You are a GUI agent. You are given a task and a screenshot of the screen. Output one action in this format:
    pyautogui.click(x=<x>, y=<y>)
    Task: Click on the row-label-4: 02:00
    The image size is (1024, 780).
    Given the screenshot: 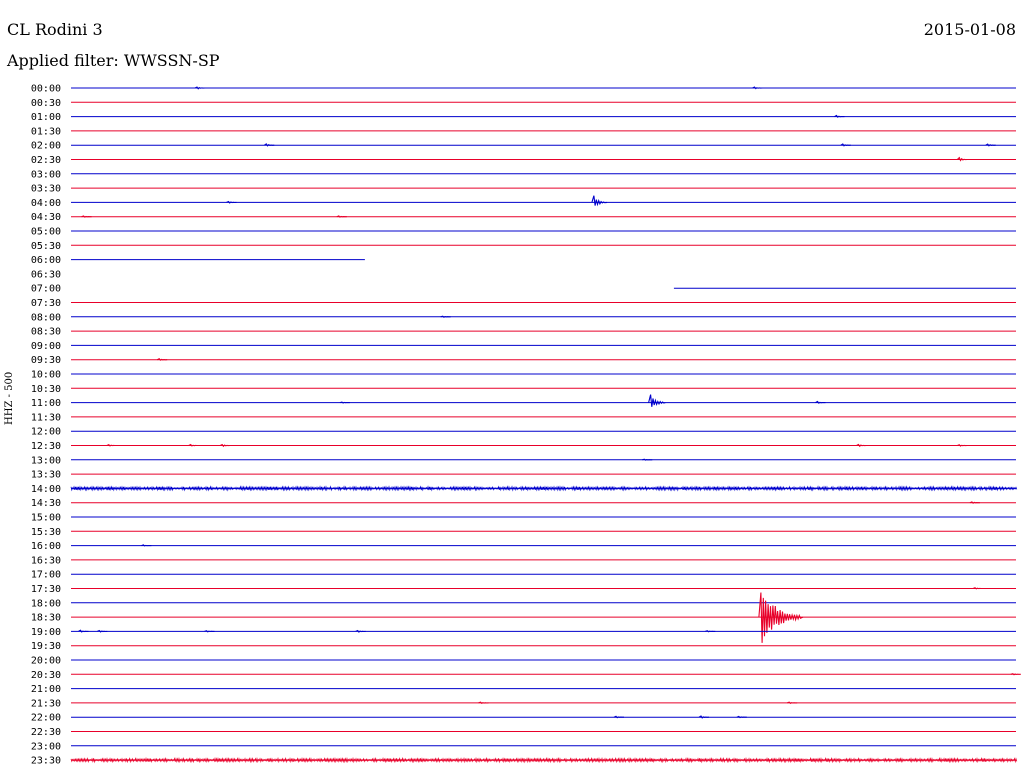 What is the action you would take?
    pyautogui.click(x=46, y=146)
    